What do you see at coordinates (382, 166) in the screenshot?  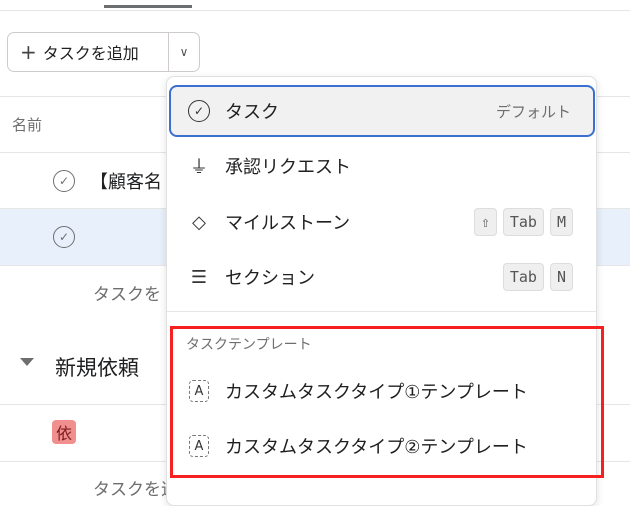 I see `menu-item-approval: ⏚ 承認リクエスト` at bounding box center [382, 166].